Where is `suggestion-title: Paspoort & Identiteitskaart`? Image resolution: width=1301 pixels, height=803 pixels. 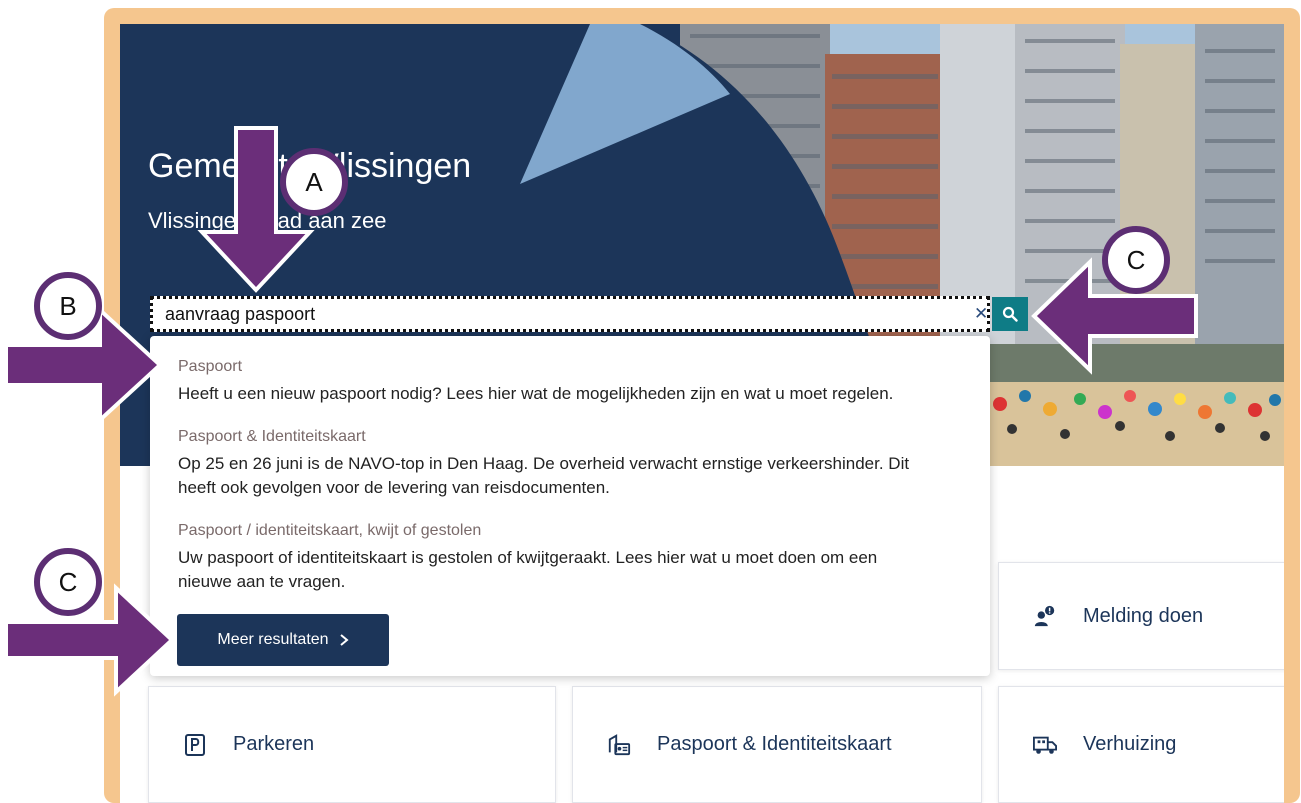 suggestion-title: Paspoort & Identiteitskaart is located at coordinates (272, 436).